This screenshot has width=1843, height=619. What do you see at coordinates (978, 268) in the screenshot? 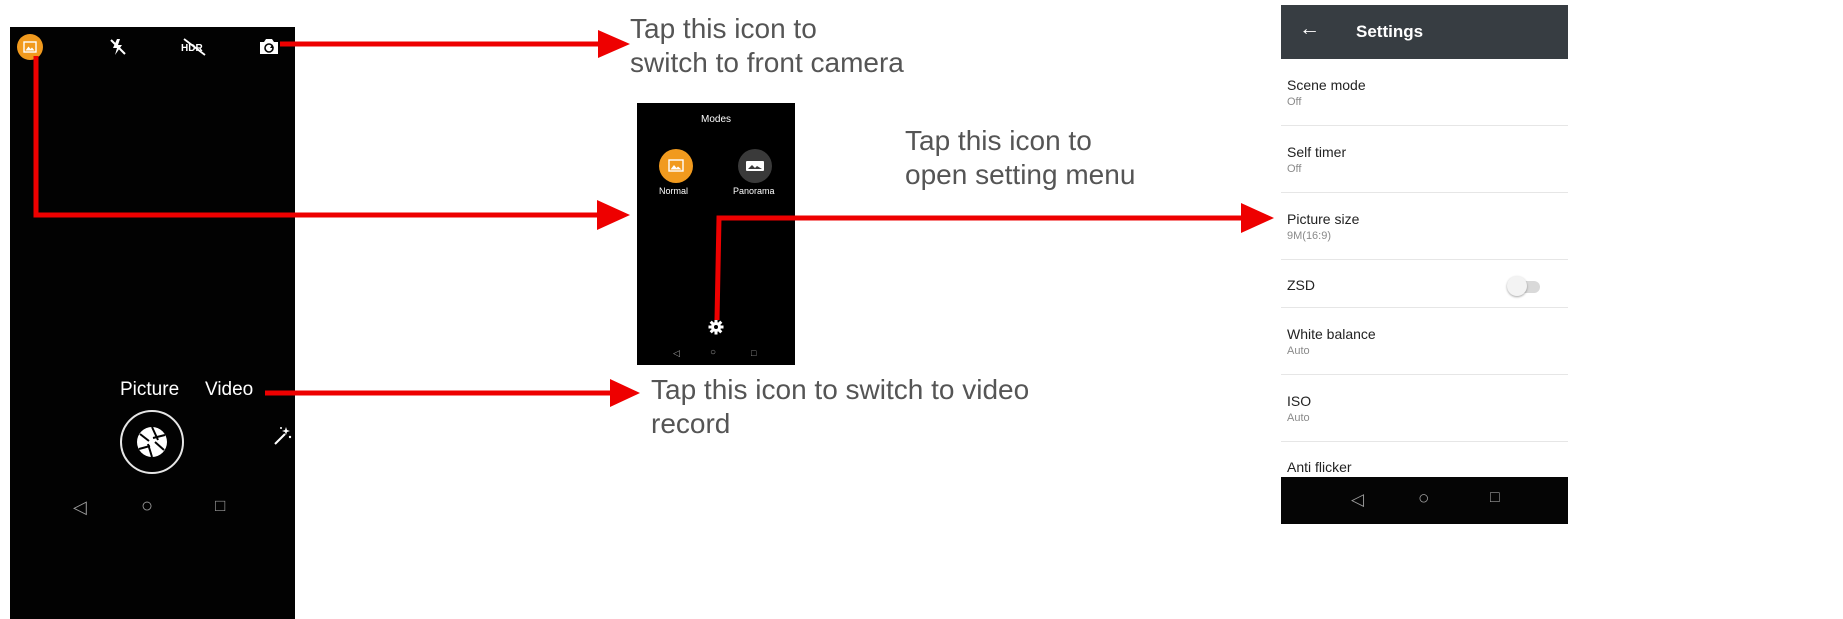
I see `arrow-settings` at bounding box center [978, 268].